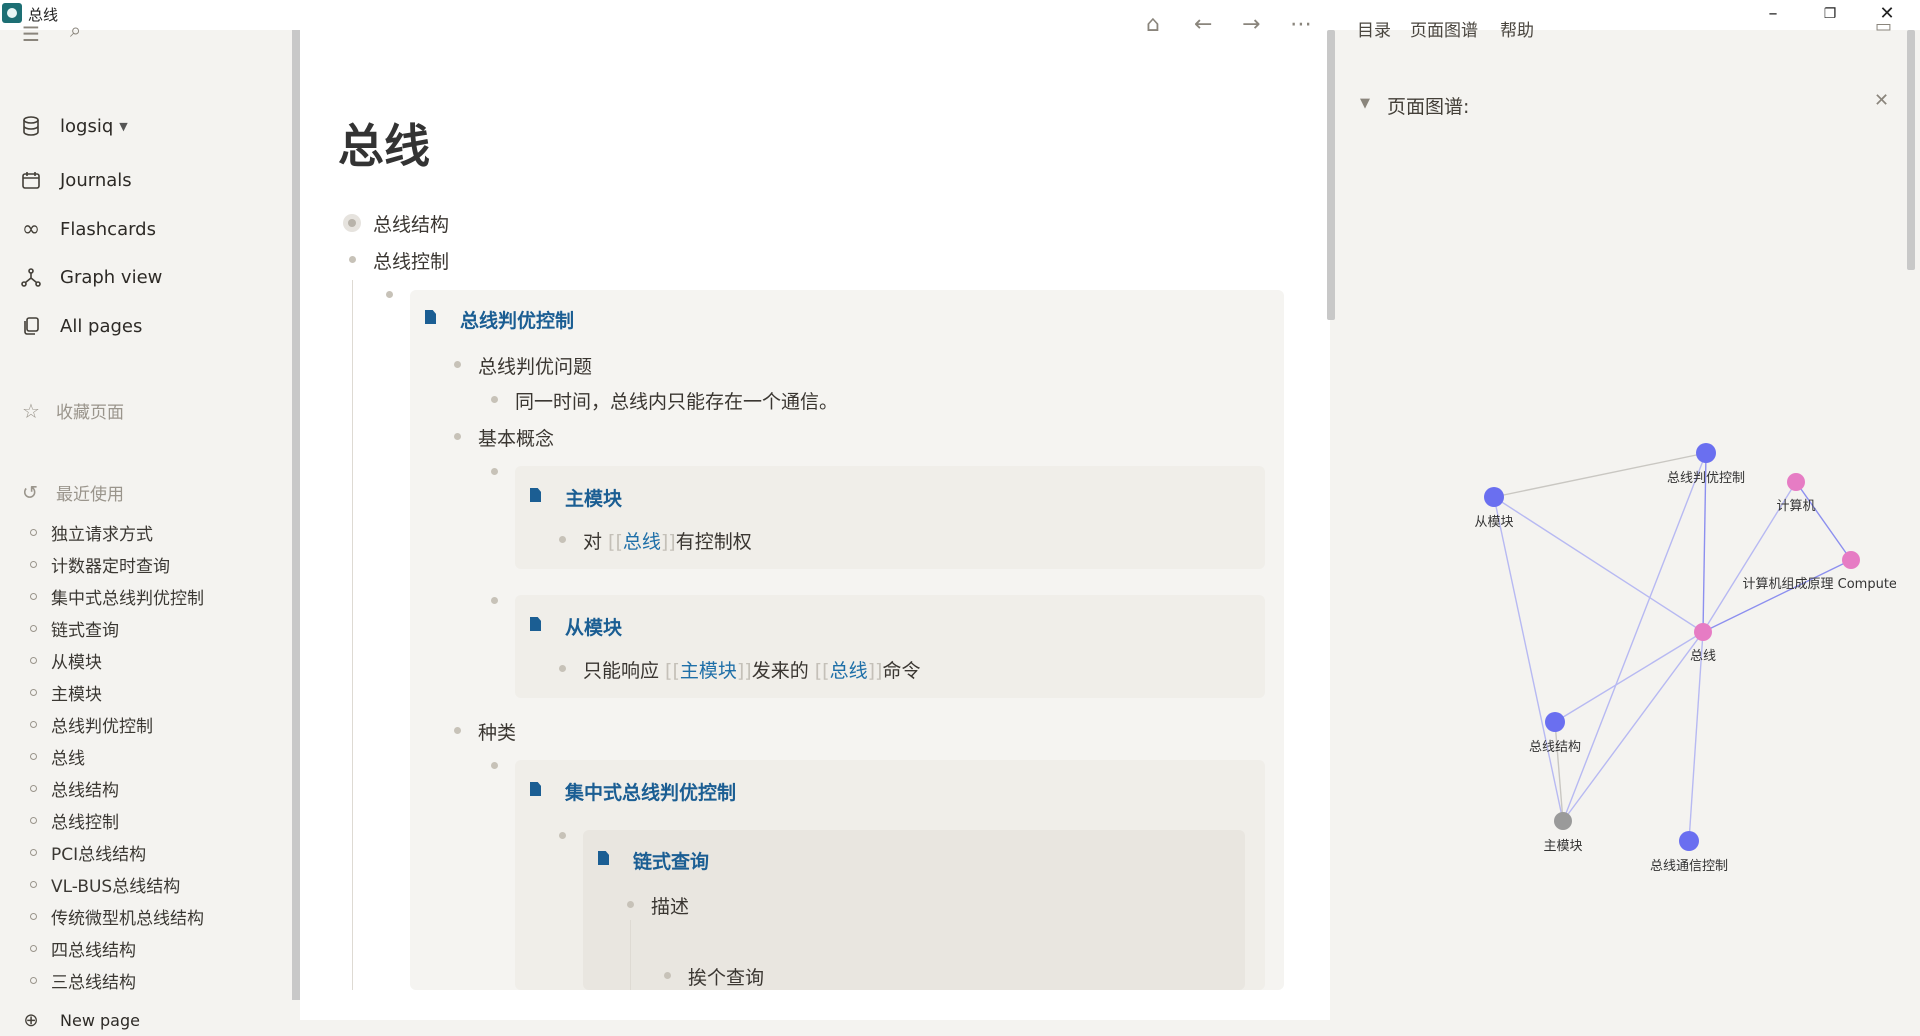 This screenshot has height=1036, width=1920. What do you see at coordinates (80, 1020) in the screenshot?
I see `new-page-button: ⊕ New page` at bounding box center [80, 1020].